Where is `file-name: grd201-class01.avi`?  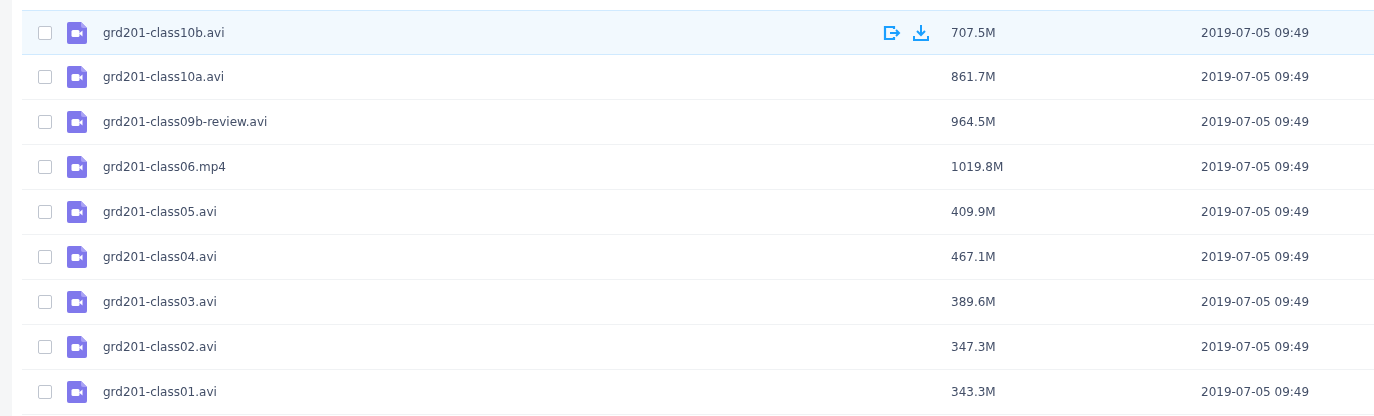 file-name: grd201-class01.avi is located at coordinates (493, 392).